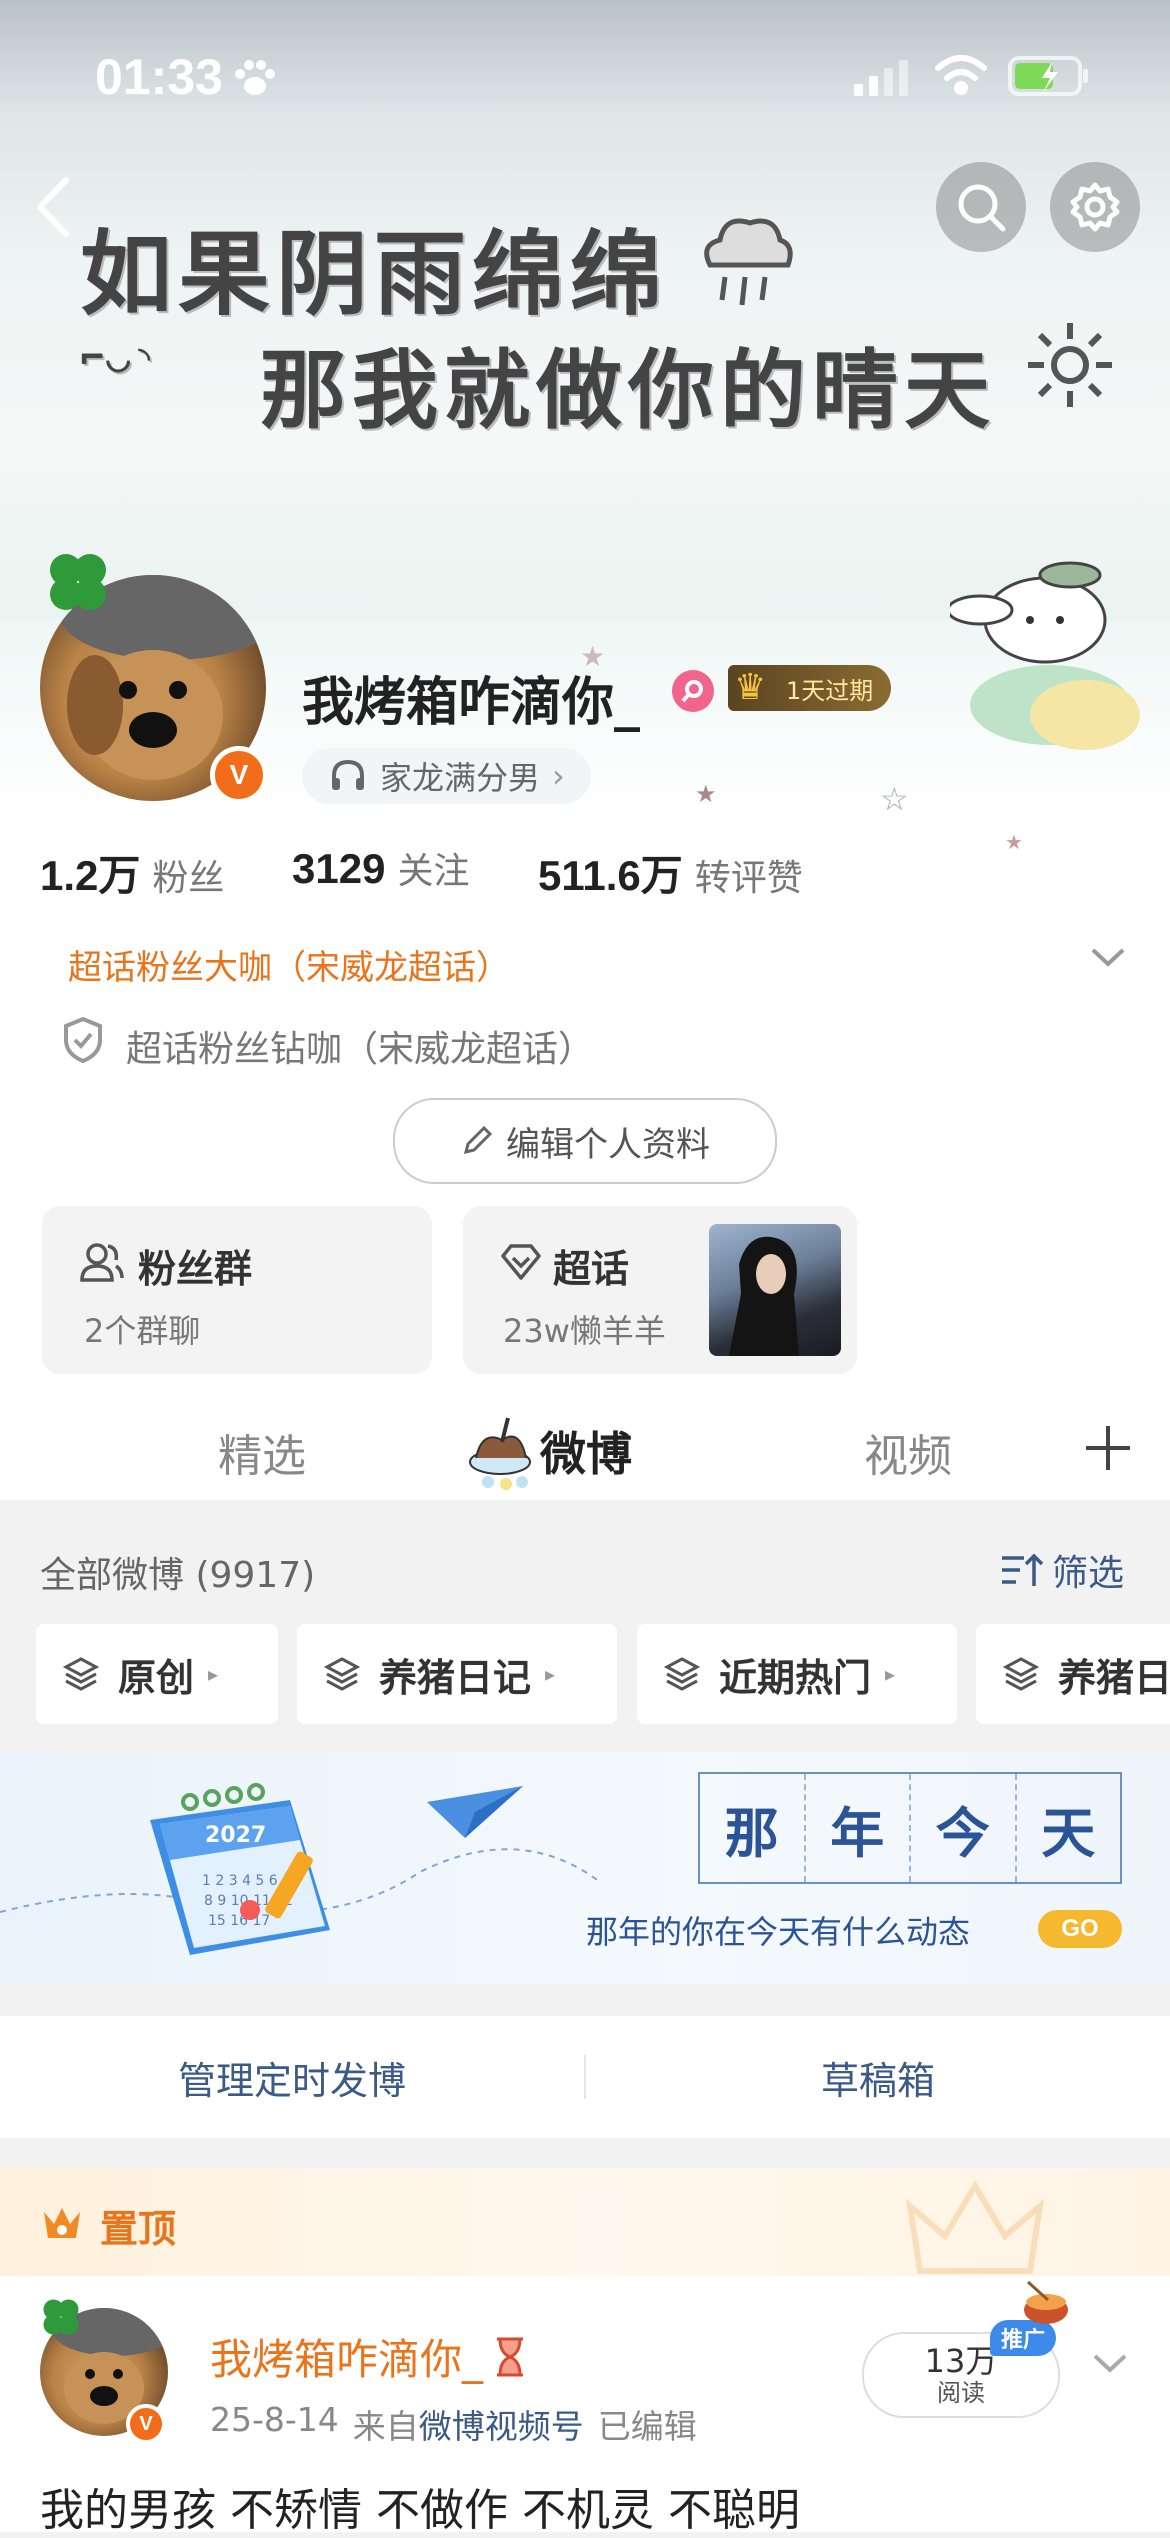 Image resolution: width=1170 pixels, height=2538 pixels. What do you see at coordinates (745, 262) in the screenshot?
I see `cloud-rain-icon` at bounding box center [745, 262].